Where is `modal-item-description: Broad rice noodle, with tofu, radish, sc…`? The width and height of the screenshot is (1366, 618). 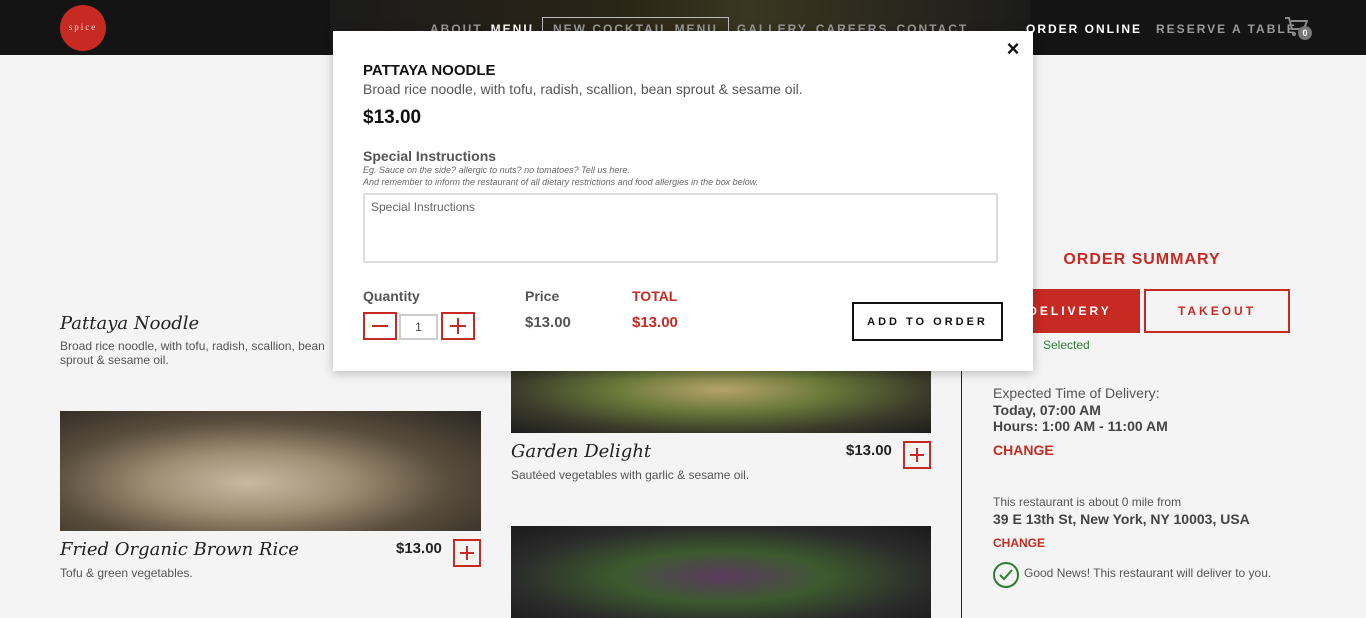
modal-item-description: Broad rice noodle, with tofu, radish, sc… is located at coordinates (583, 89).